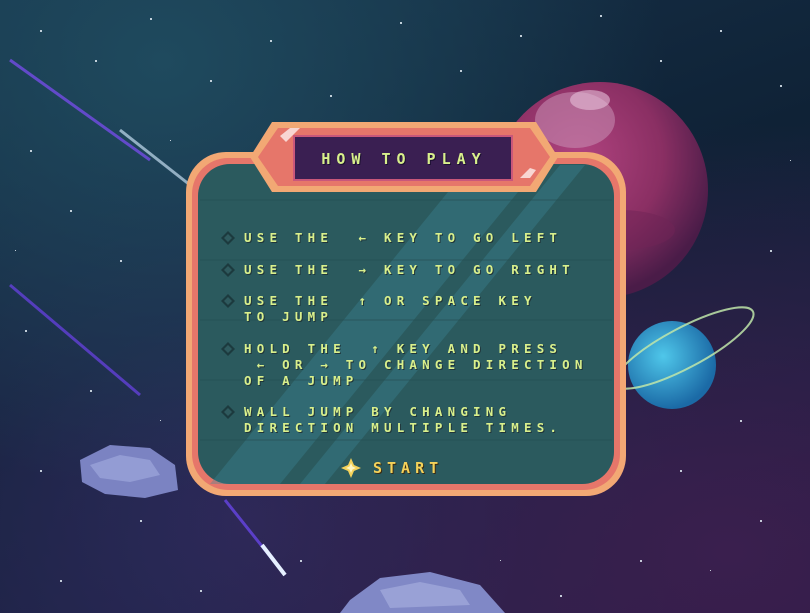  Describe the element at coordinates (416, 364) in the screenshot. I see `instruction-line: ← OR → TO CHANGE DIRECTION` at that location.